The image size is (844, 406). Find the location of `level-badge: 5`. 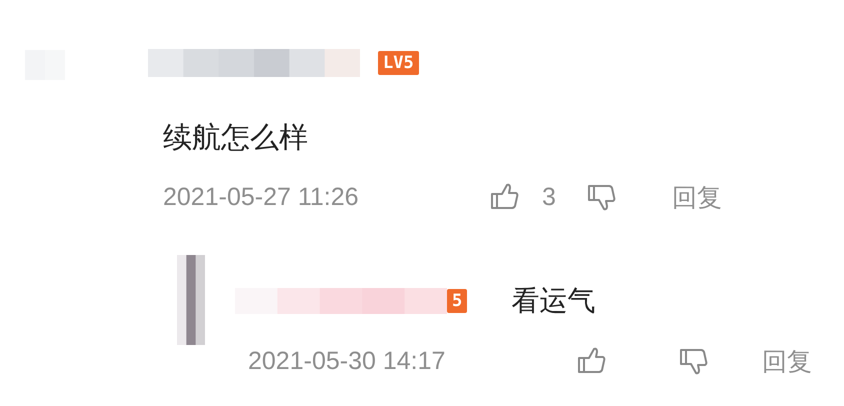

level-badge: 5 is located at coordinates (457, 301).